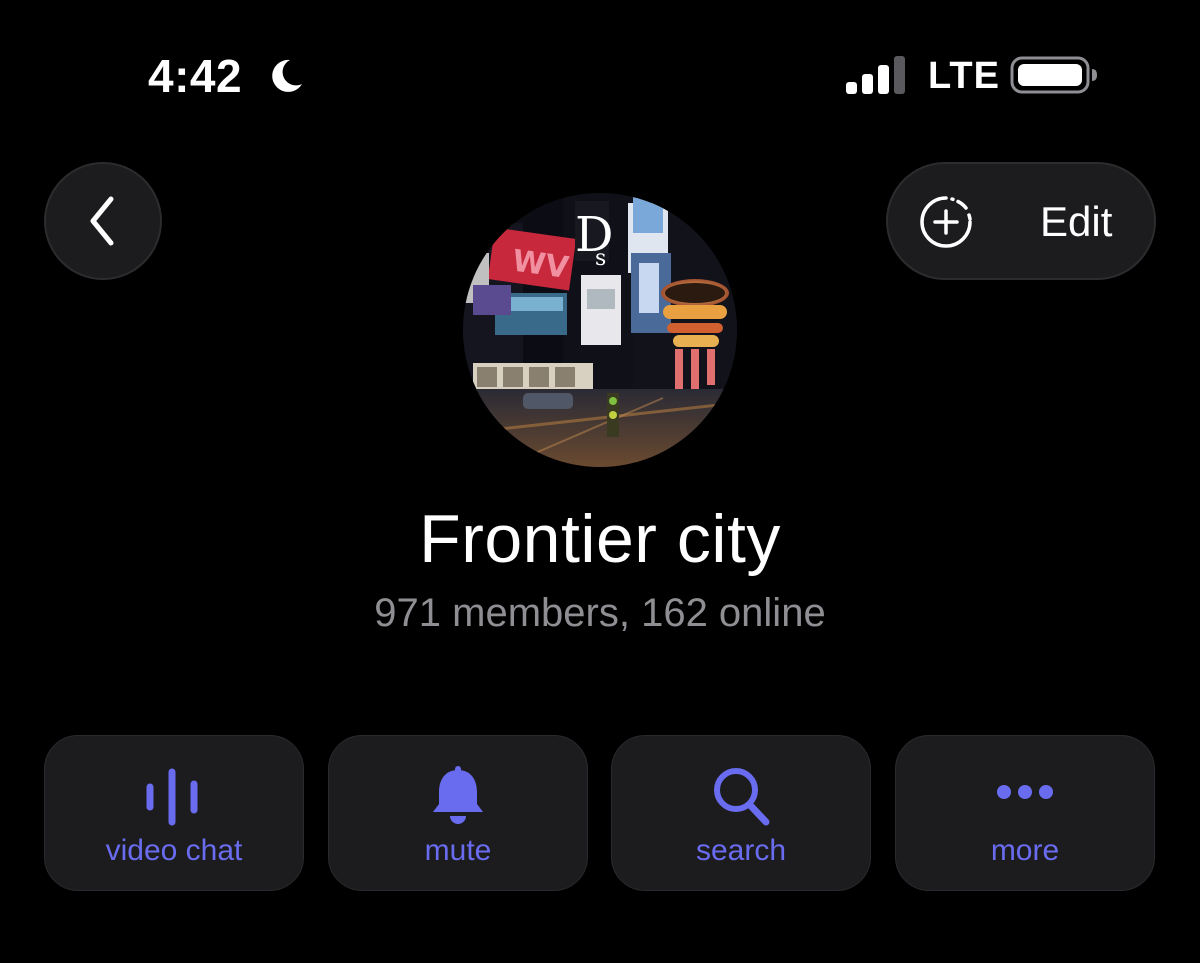 This screenshot has width=1200, height=963. I want to click on add-story-icon, so click(946, 222).